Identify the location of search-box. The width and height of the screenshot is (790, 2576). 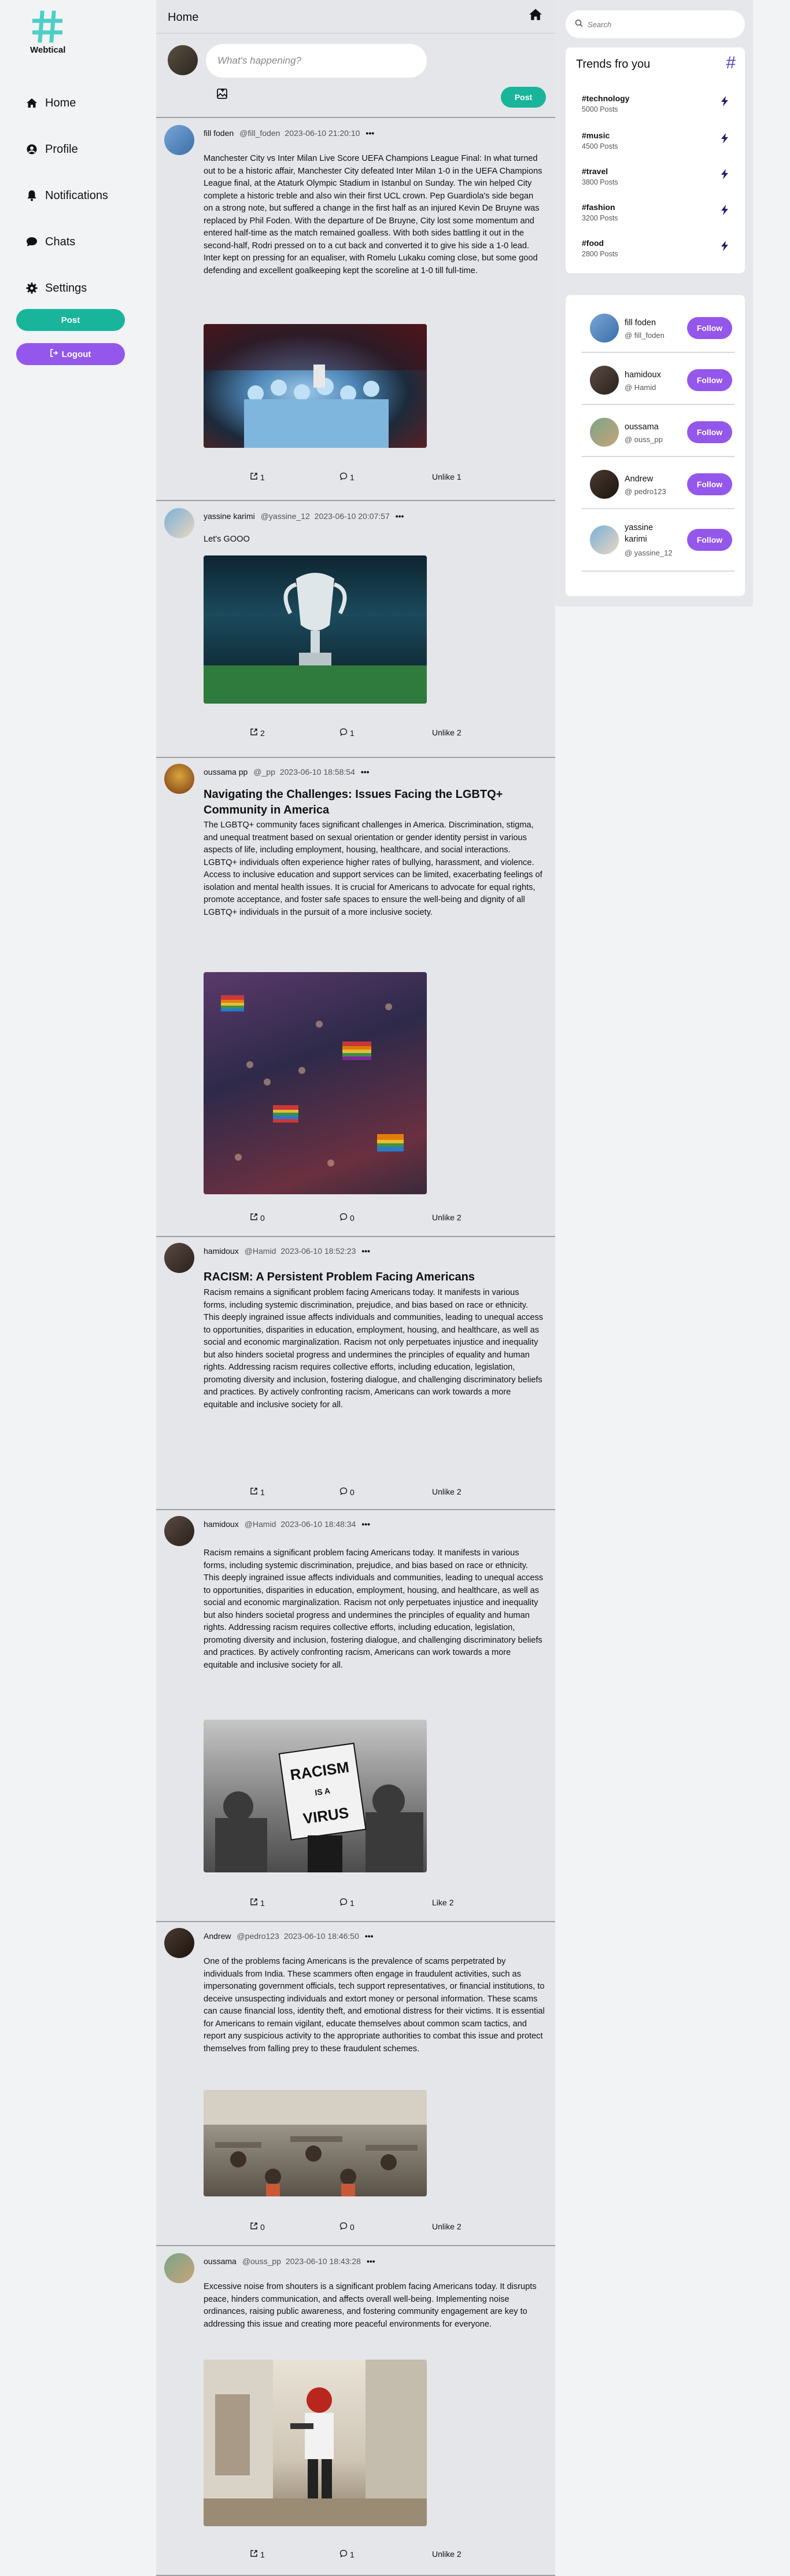
(655, 24).